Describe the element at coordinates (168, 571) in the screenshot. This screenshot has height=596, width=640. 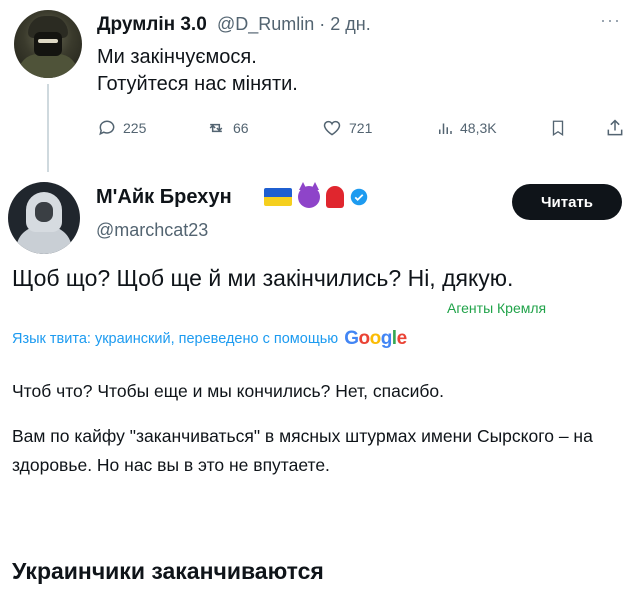
I see `meme-caption: Украинчики заканчиваются` at that location.